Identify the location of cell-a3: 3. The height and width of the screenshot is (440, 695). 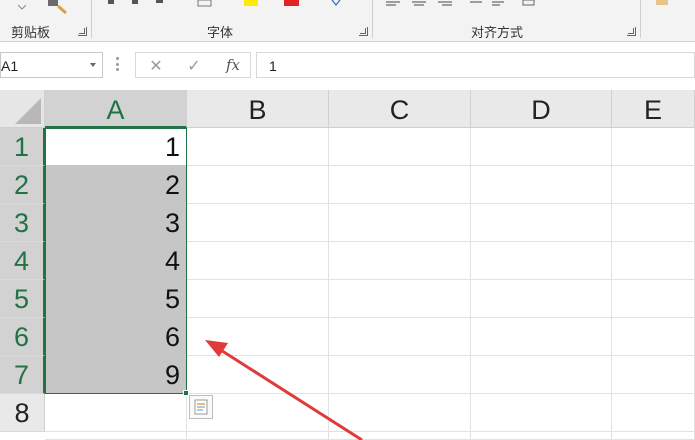
(116, 223).